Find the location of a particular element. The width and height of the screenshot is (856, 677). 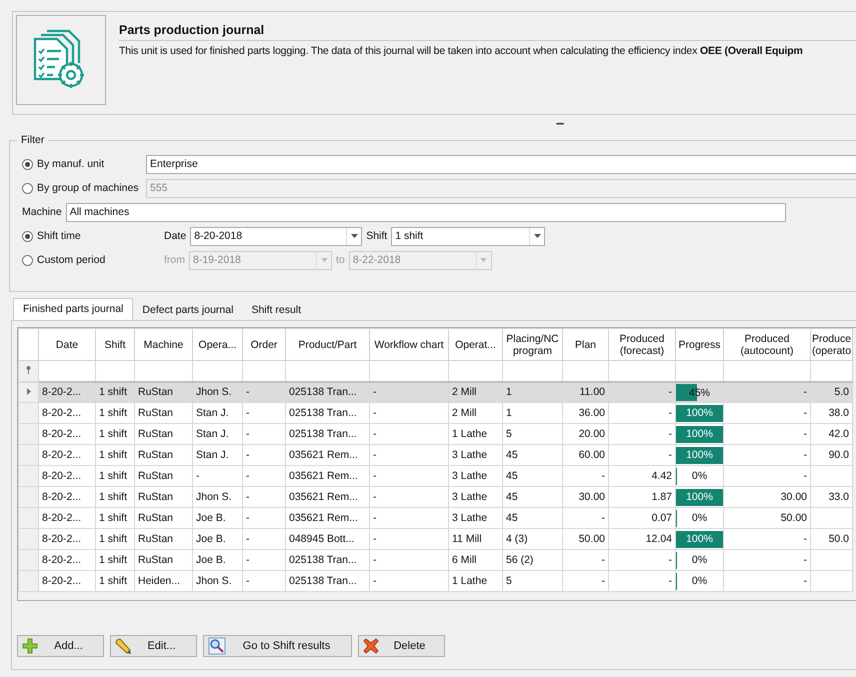

table-cell: 33.0 is located at coordinates (838, 497).